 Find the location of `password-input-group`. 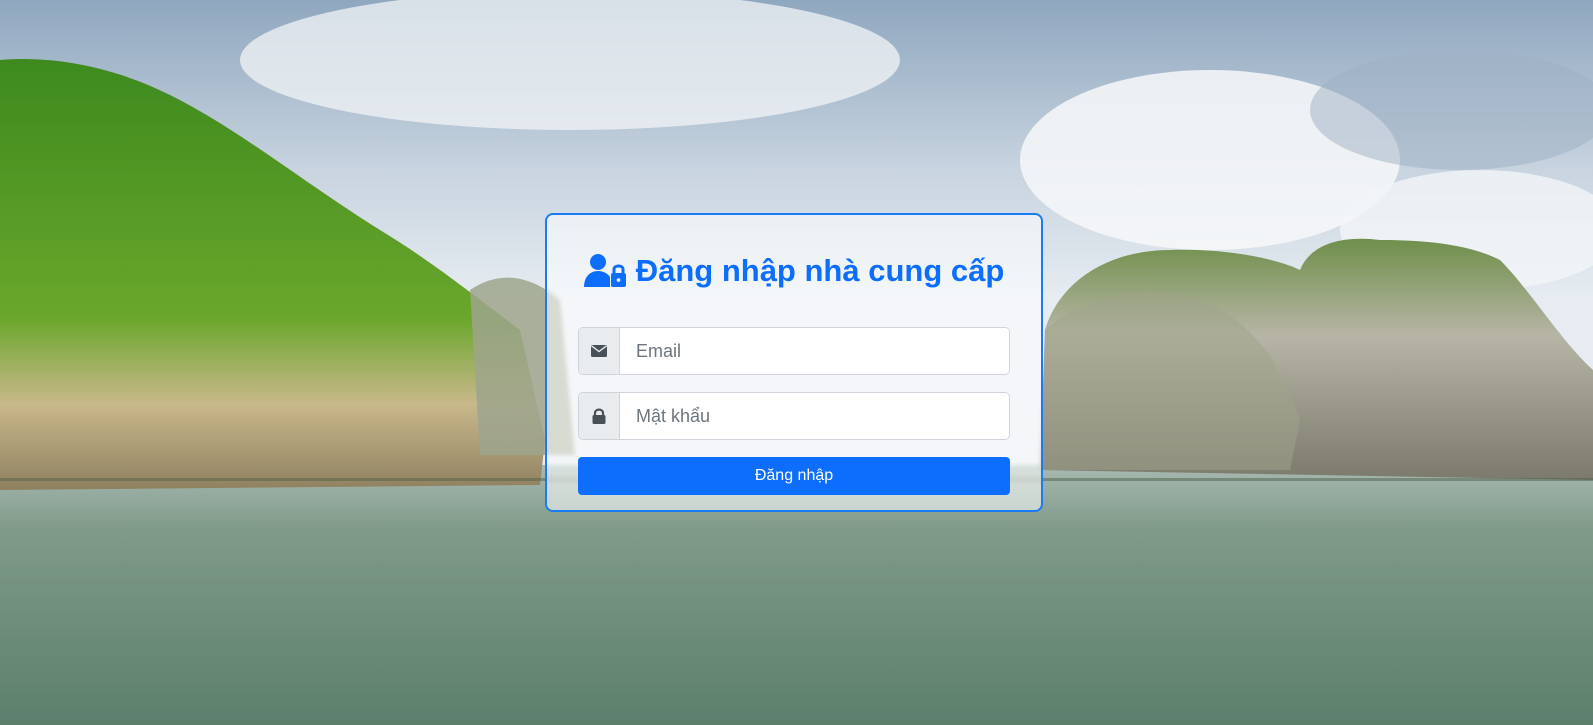

password-input-group is located at coordinates (794, 416).